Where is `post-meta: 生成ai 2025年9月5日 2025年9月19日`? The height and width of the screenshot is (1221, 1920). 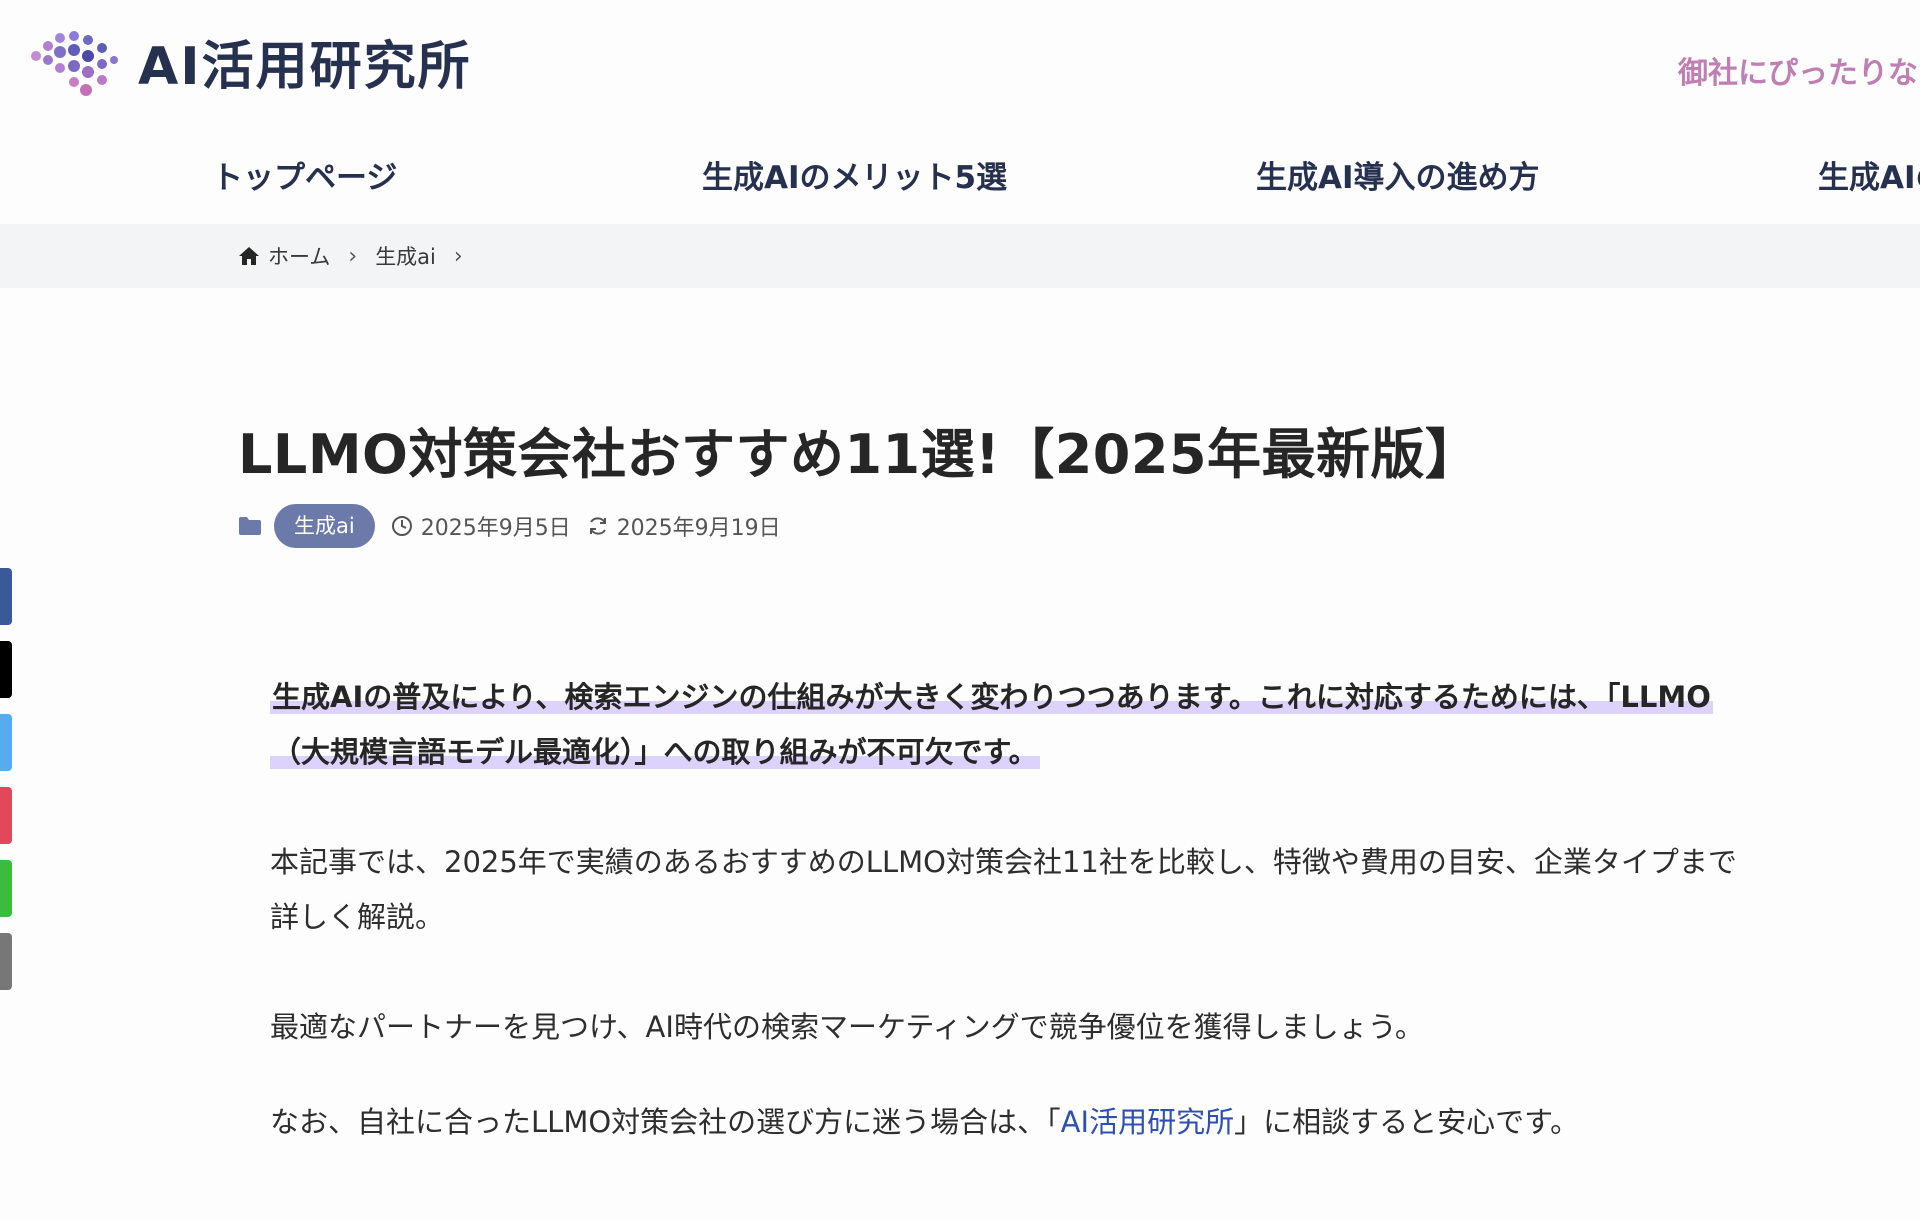
post-meta: 生成ai 2025年9月5日 2025年9月19日 is located at coordinates (509, 526).